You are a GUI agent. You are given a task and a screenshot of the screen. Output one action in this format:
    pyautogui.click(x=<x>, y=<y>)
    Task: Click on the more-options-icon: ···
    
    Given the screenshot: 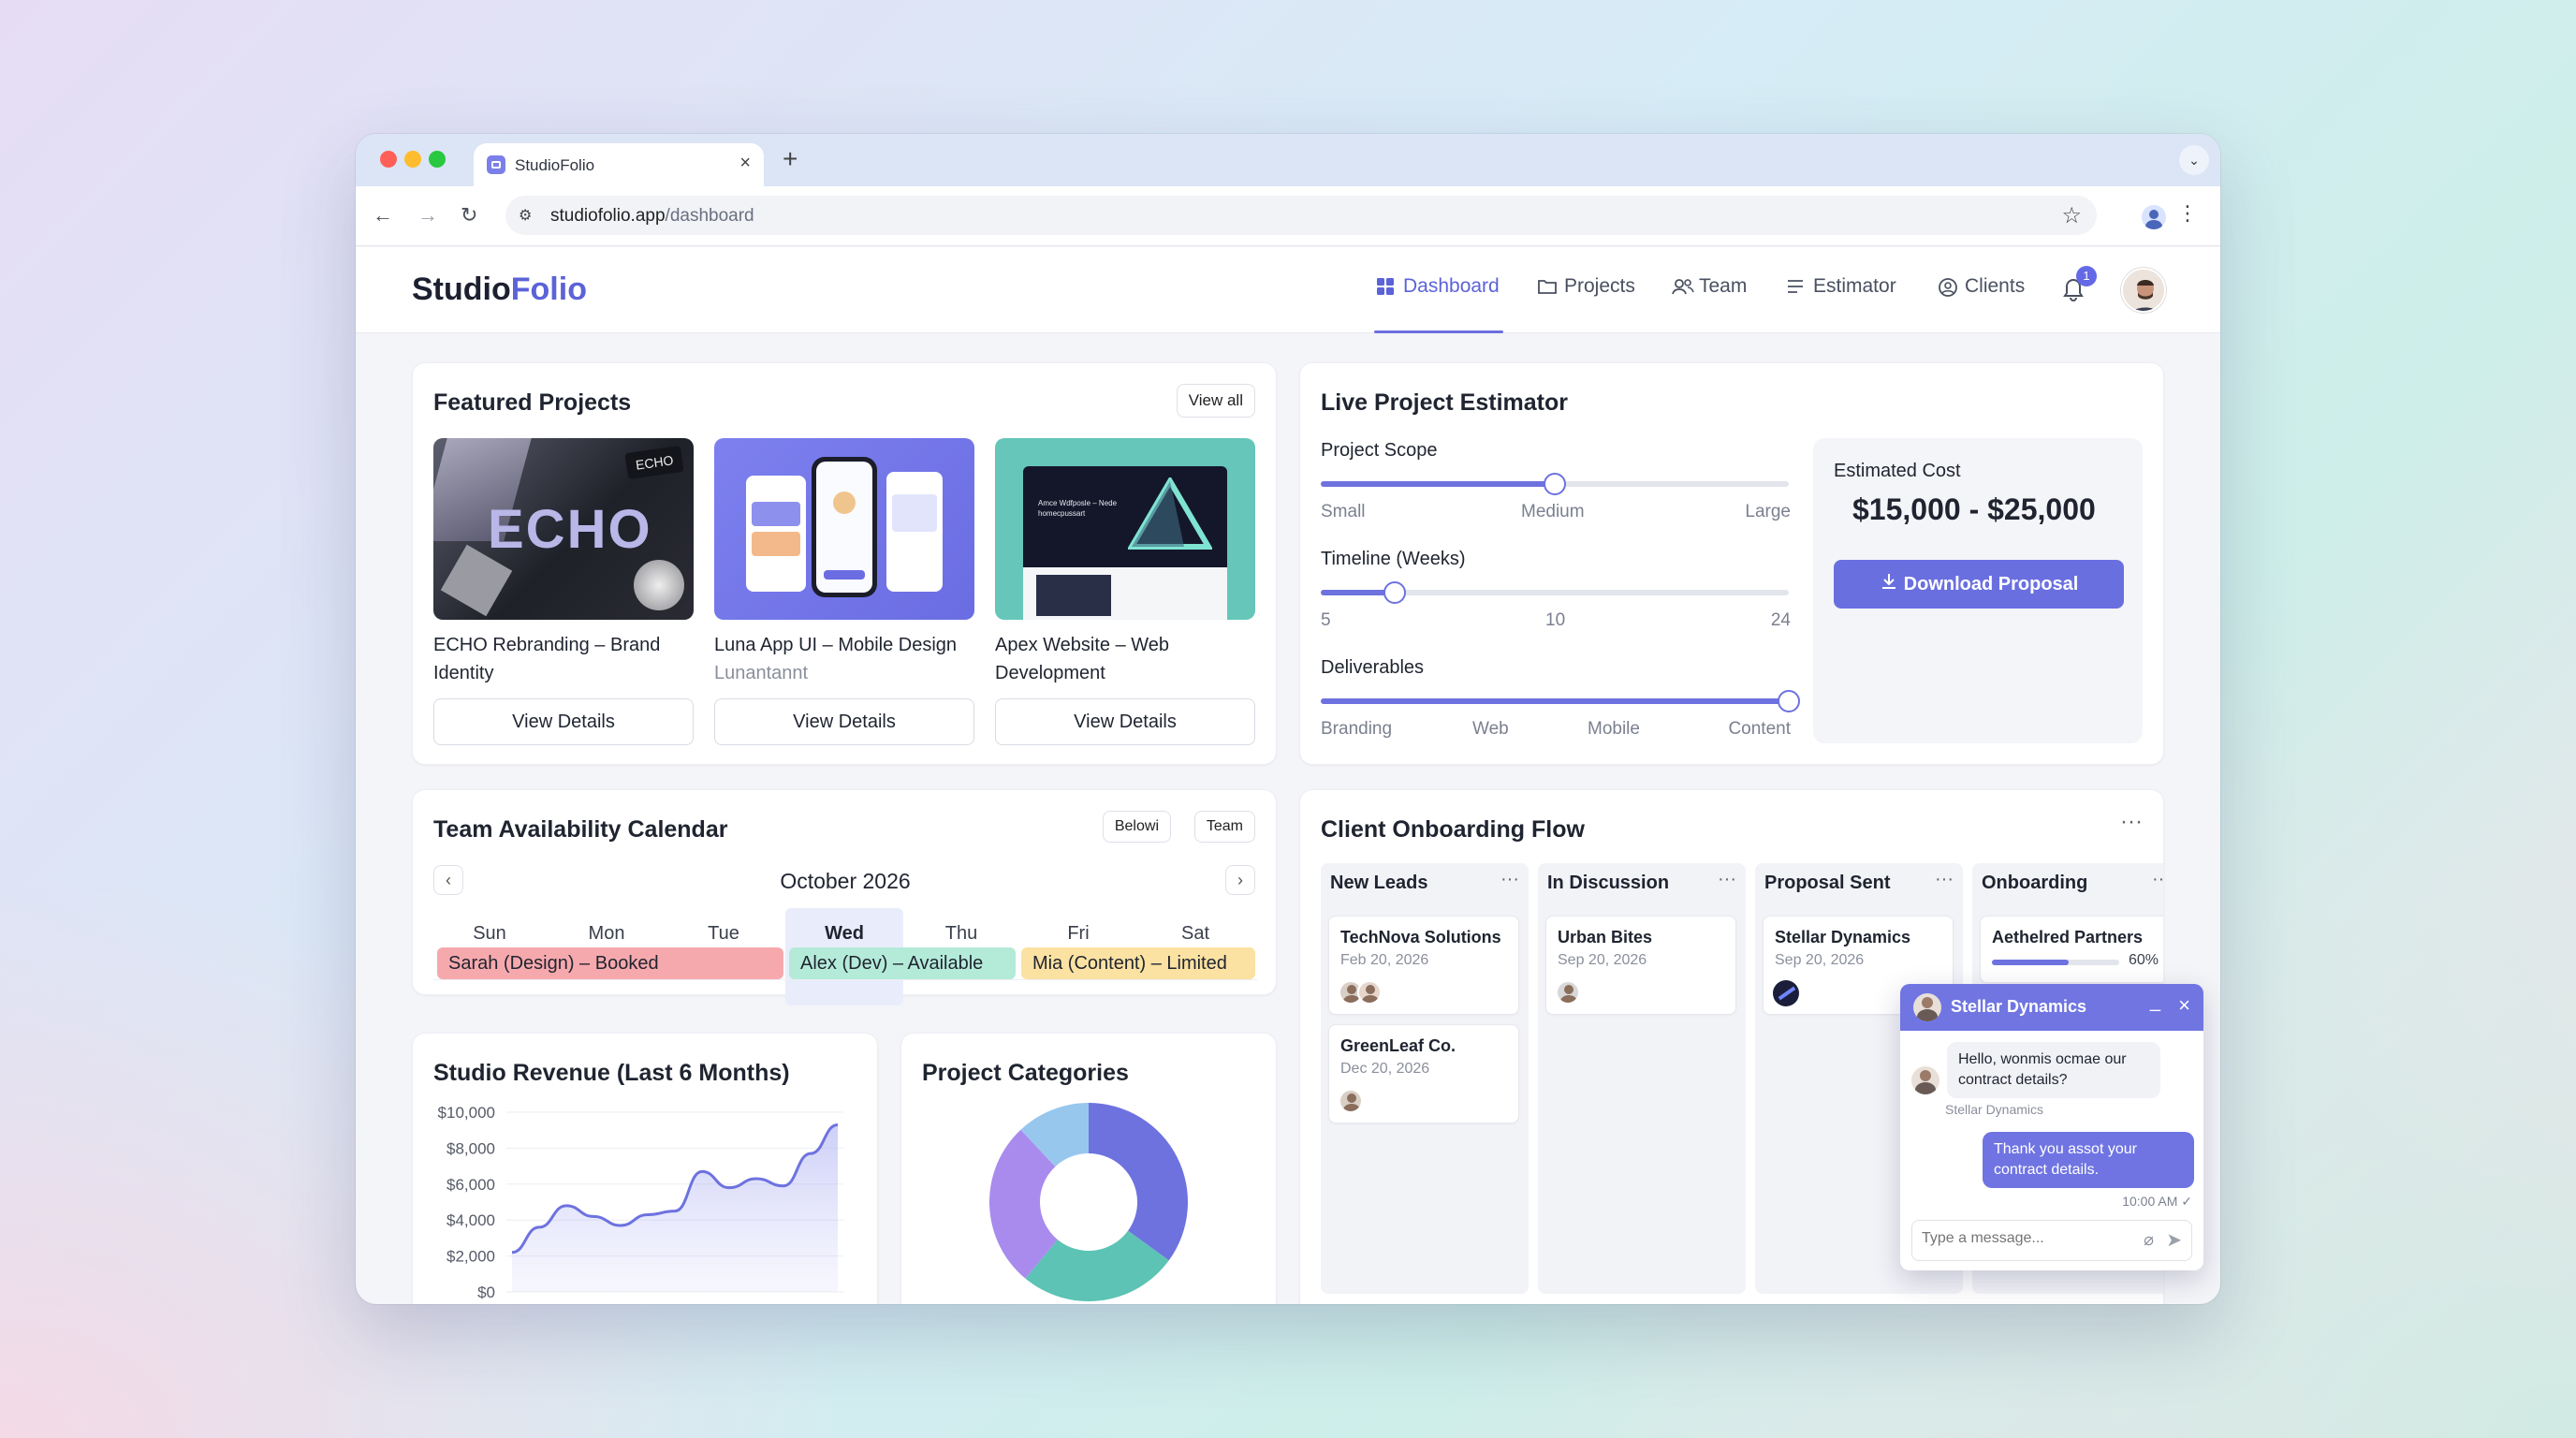 What is the action you would take?
    pyautogui.click(x=2131, y=822)
    